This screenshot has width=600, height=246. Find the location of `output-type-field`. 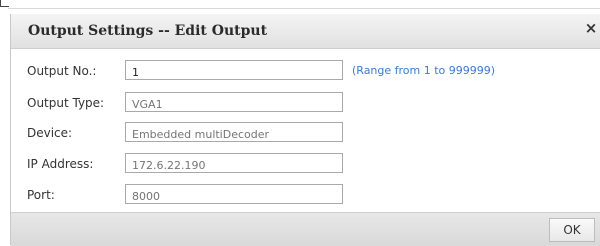

output-type-field is located at coordinates (234, 103).